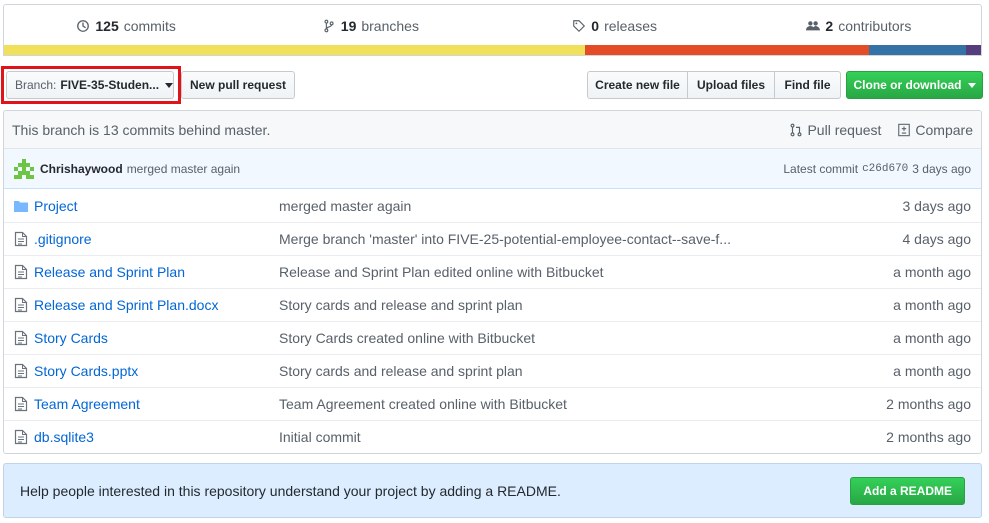 This screenshot has height=523, width=989. I want to click on branches-count: 19, so click(348, 26).